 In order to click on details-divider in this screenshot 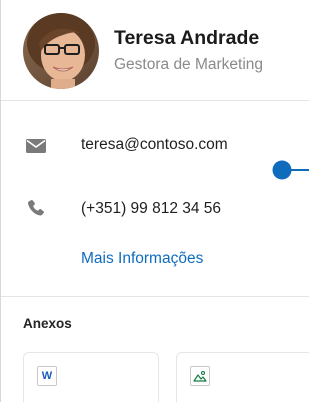, I will do `click(155, 296)`.